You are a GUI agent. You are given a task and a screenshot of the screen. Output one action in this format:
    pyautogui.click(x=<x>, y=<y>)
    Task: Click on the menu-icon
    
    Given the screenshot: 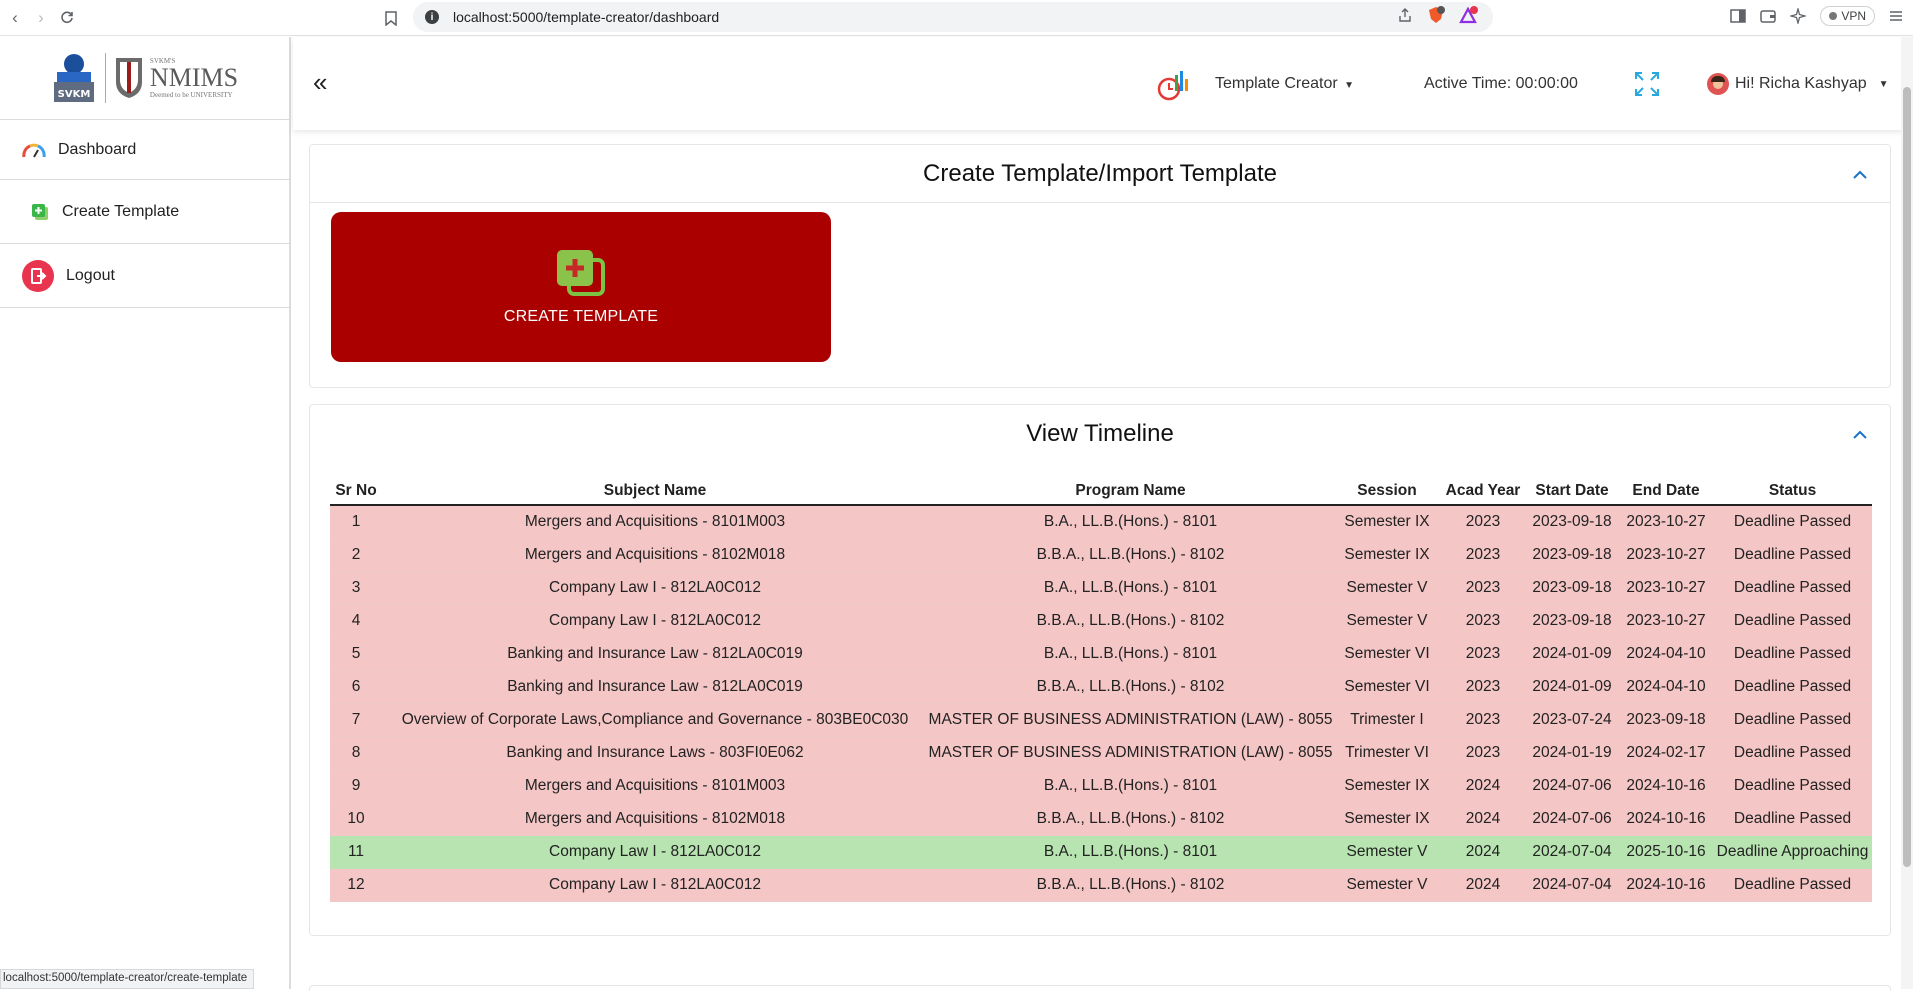 What is the action you would take?
    pyautogui.click(x=1896, y=16)
    